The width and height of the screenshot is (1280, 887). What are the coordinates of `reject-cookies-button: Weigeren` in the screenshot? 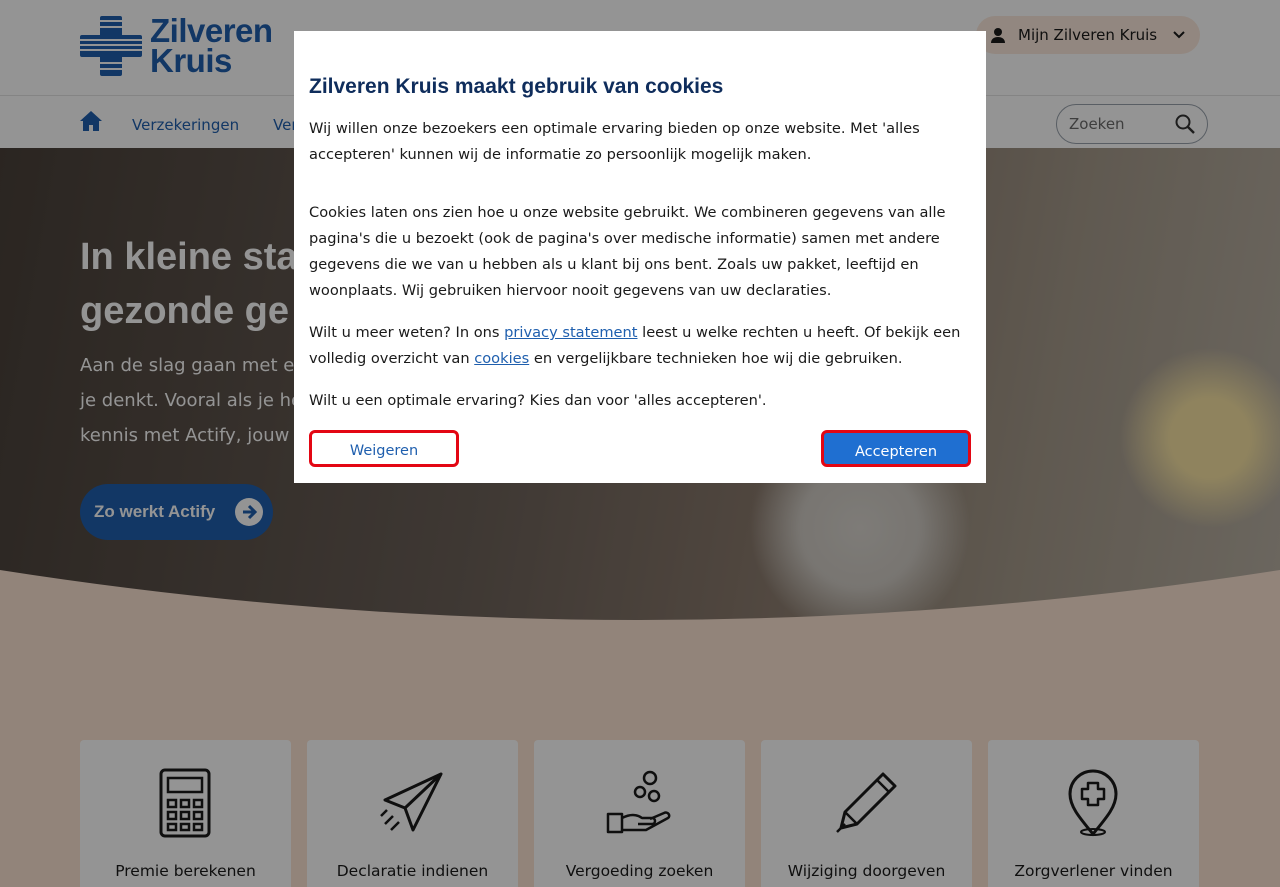 It's located at (384, 448).